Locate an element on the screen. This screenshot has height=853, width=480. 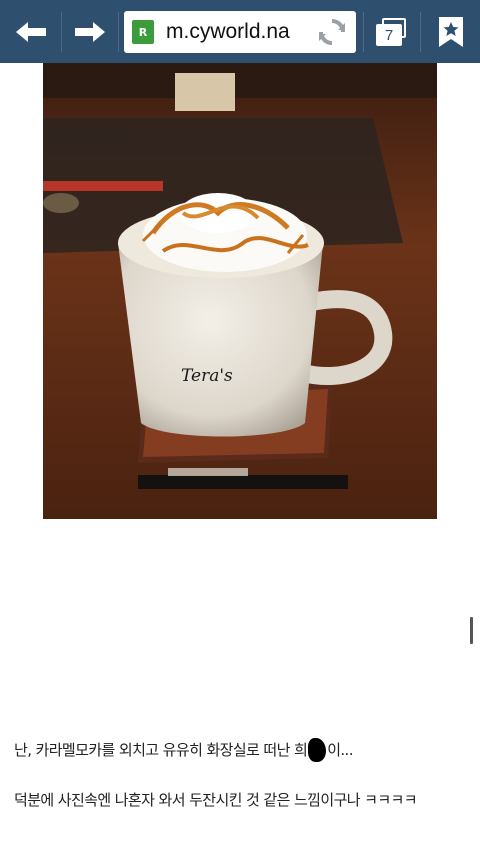
url-text: m.cyworld.na is located at coordinates (236, 33).